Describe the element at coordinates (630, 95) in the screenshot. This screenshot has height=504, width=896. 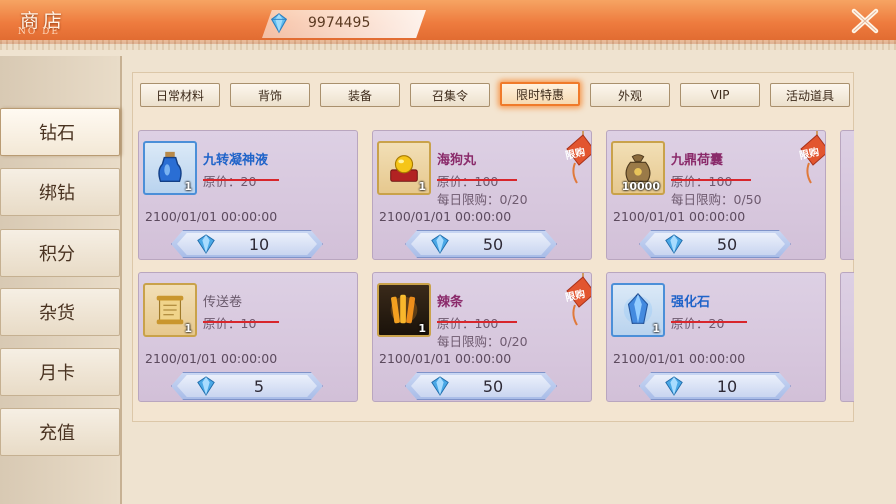
I see `tab-appearance: 外观` at that location.